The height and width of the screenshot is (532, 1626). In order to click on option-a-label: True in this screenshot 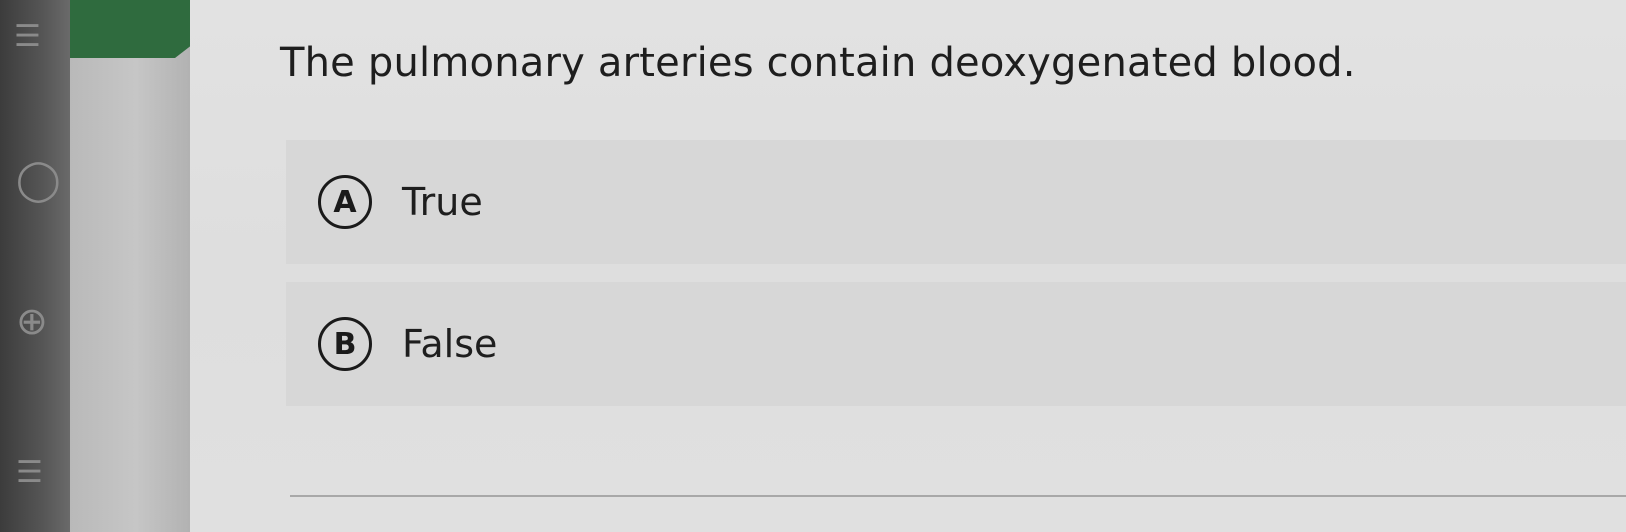, I will do `click(442, 202)`.